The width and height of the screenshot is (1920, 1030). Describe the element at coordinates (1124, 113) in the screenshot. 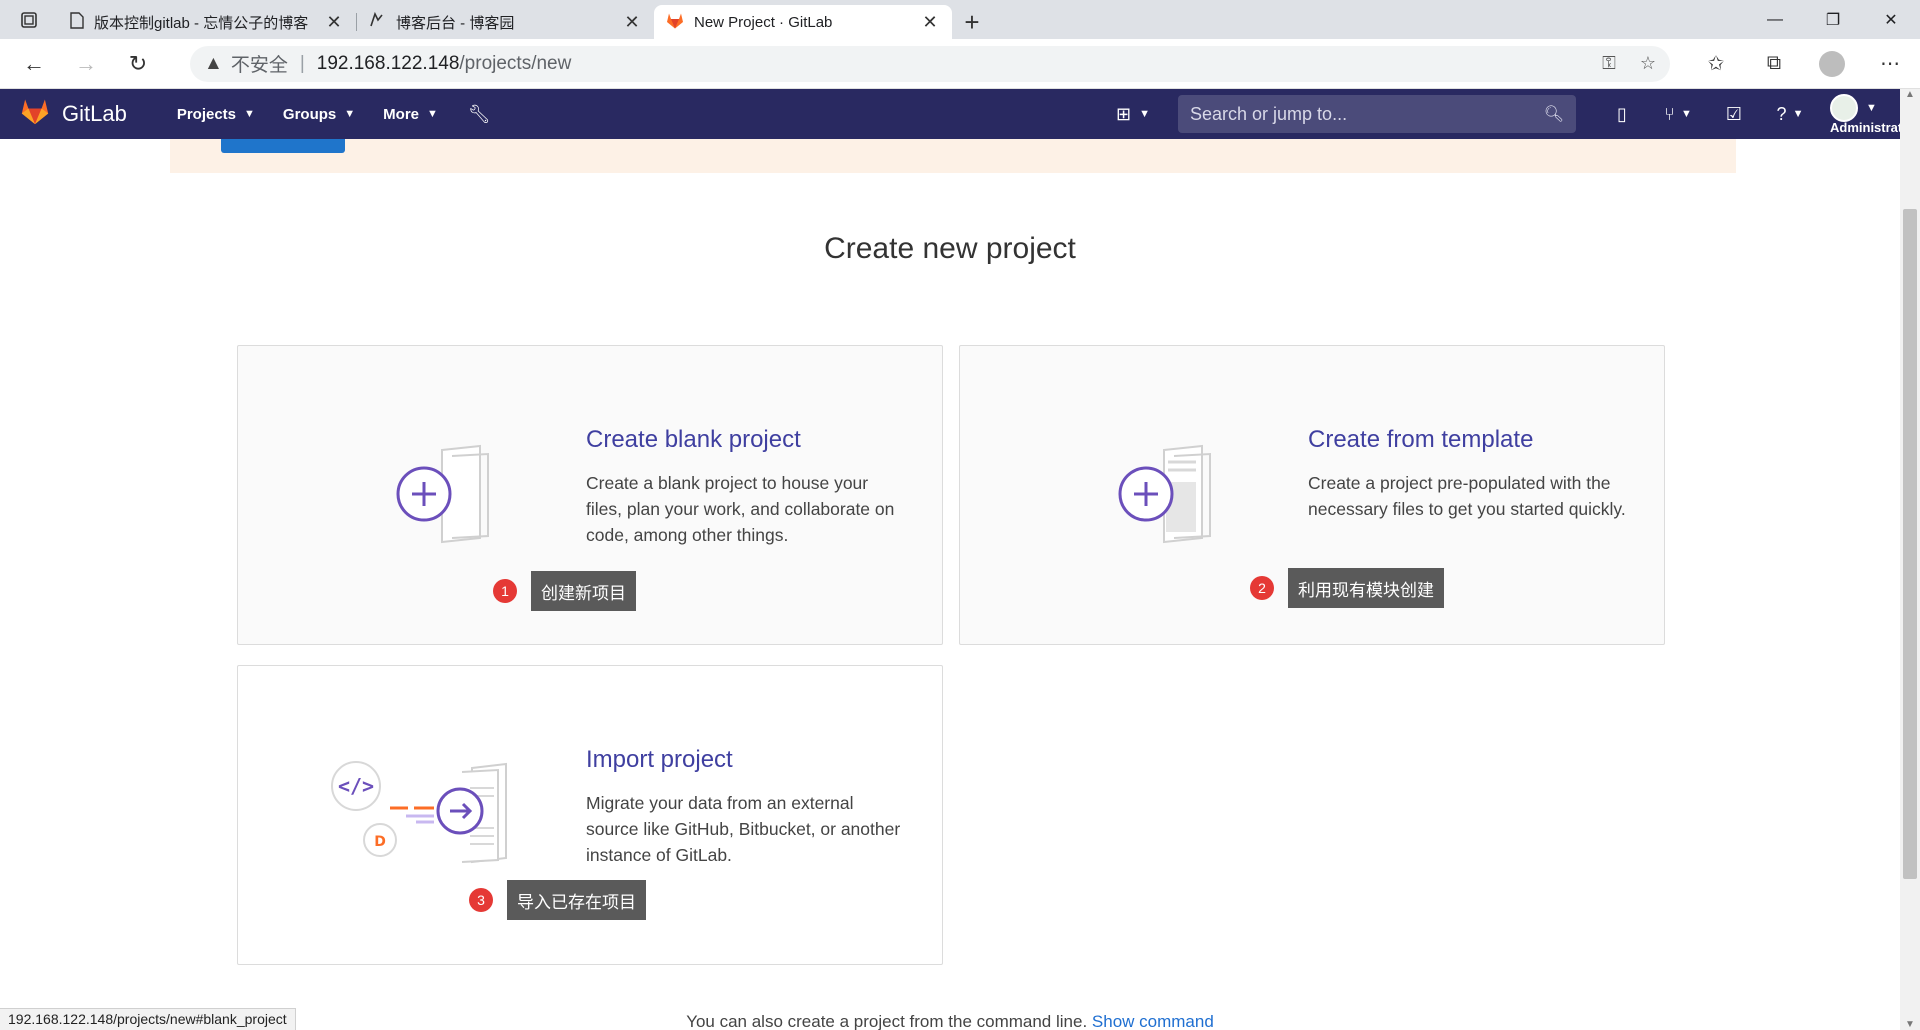

I see `plus-square-icon: ⊞` at that location.